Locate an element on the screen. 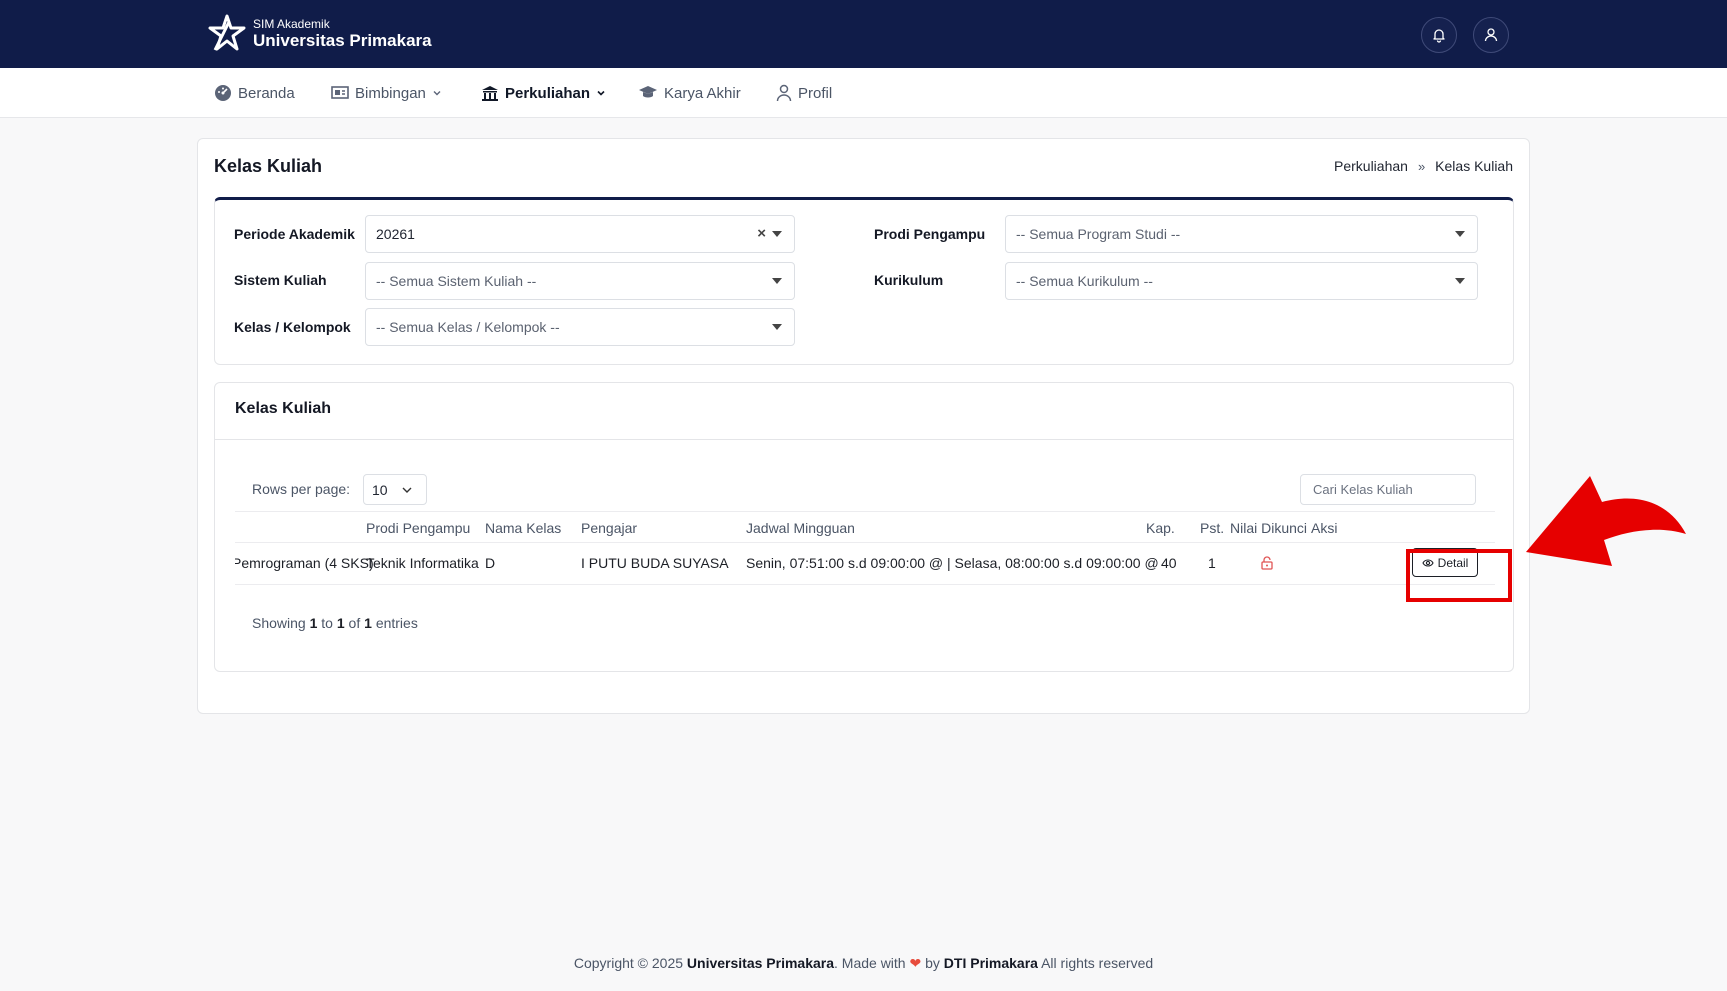  periode-value: 20261 is located at coordinates (395, 234).